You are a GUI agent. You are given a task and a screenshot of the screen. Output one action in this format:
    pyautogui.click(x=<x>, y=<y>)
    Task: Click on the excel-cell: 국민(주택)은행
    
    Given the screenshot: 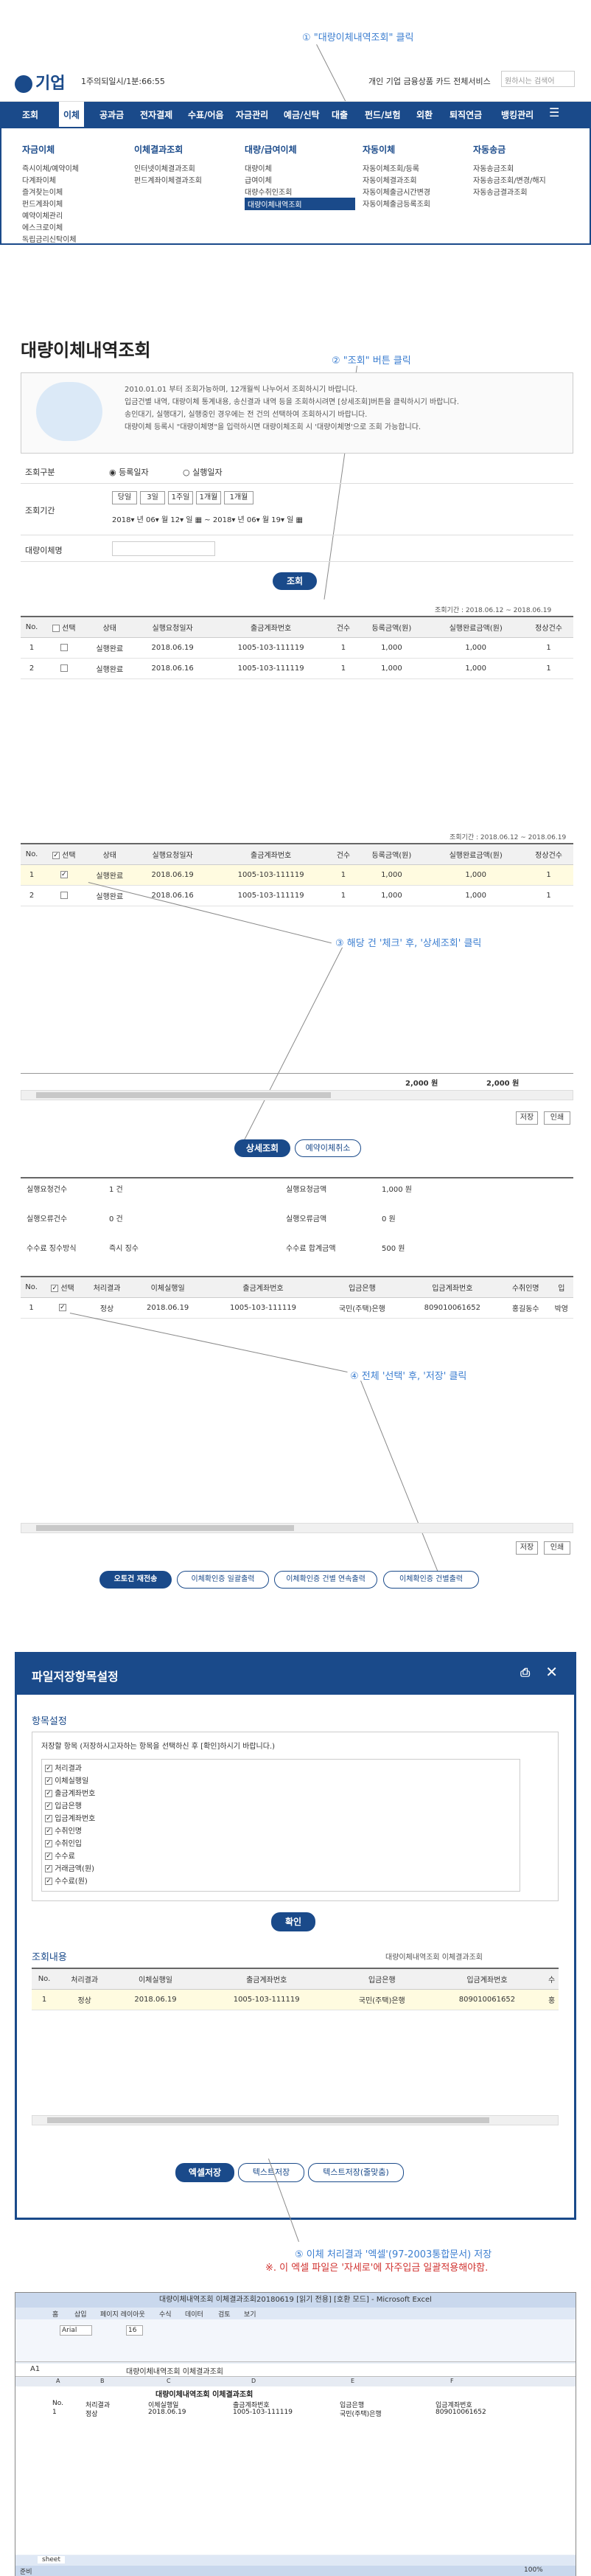 What is the action you would take?
    pyautogui.click(x=361, y=2413)
    